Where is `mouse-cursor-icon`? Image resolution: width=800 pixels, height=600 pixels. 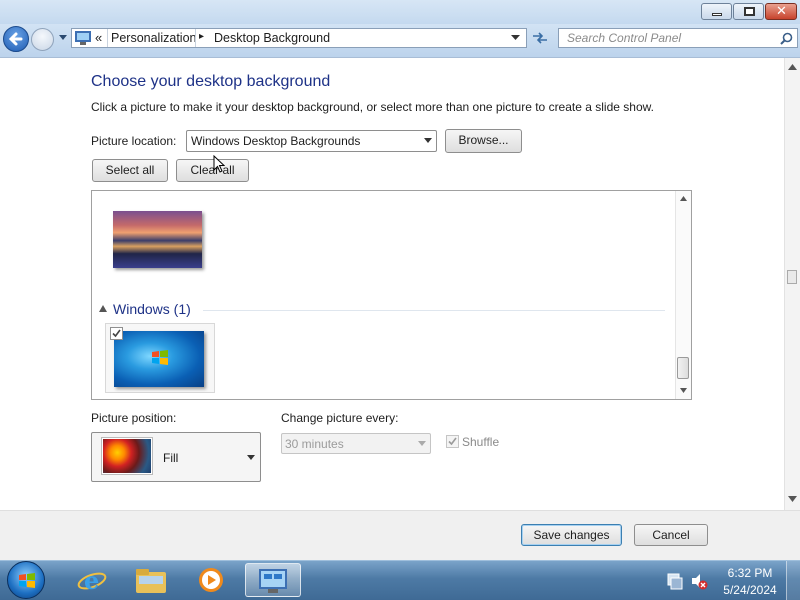 mouse-cursor-icon is located at coordinates (219, 164).